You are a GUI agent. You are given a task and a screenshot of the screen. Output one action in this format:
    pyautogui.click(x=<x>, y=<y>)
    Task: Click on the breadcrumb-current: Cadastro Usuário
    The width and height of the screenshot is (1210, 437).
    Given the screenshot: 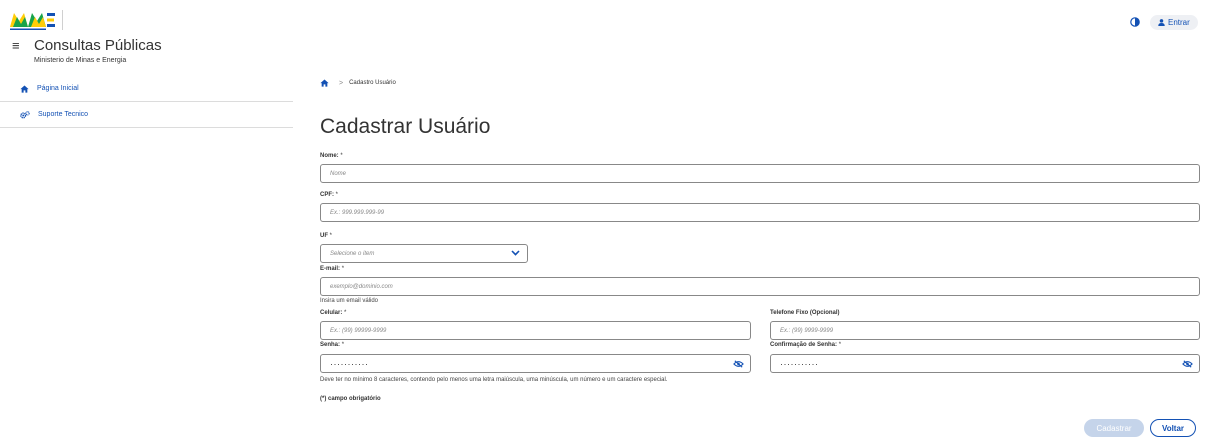 What is the action you would take?
    pyautogui.click(x=372, y=83)
    